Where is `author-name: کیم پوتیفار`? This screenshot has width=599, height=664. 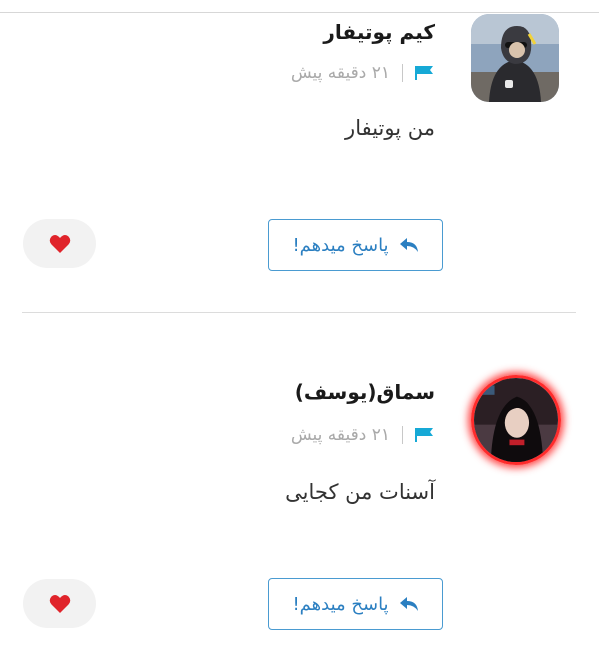 author-name: کیم پوتیفار is located at coordinates (379, 32).